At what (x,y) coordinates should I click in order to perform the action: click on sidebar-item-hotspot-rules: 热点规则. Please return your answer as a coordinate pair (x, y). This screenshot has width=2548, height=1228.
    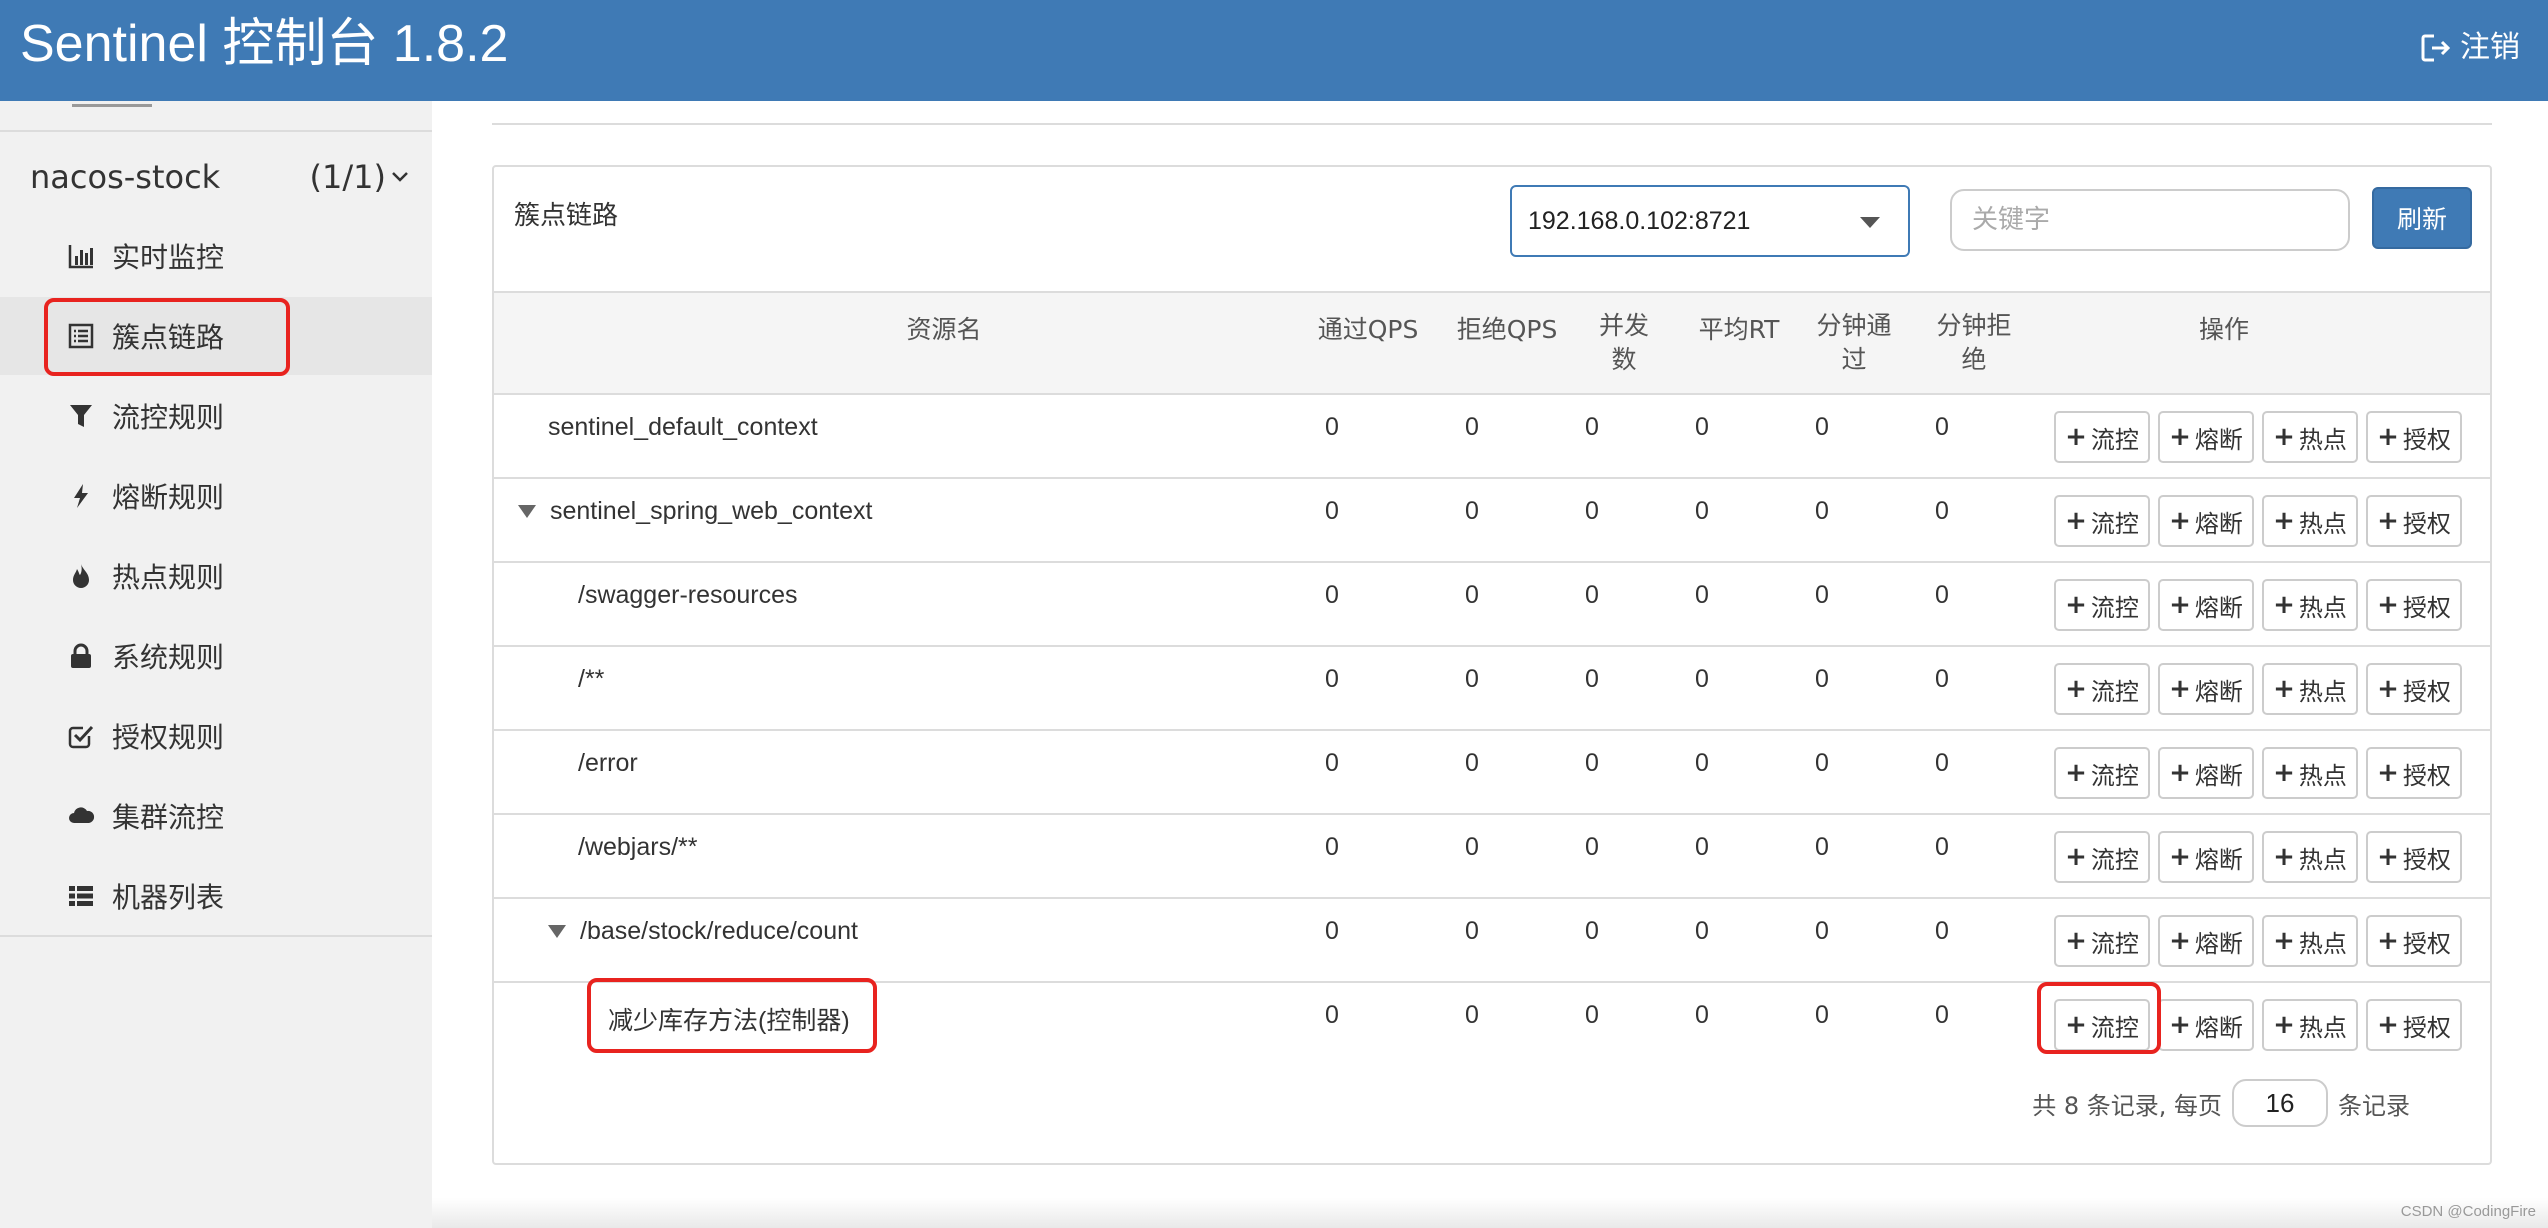
    Looking at the image, I should click on (216, 576).